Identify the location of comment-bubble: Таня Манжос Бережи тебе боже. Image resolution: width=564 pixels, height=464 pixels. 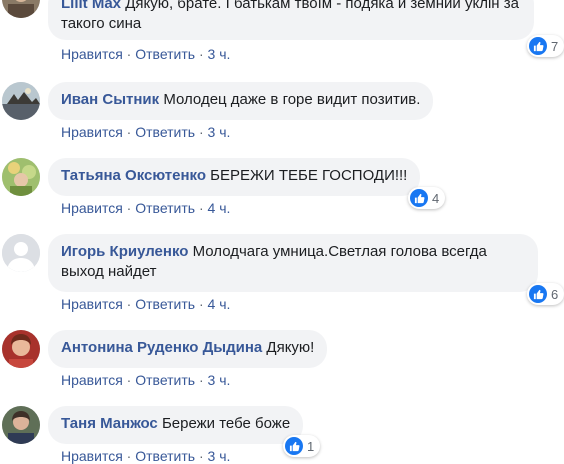
(176, 425).